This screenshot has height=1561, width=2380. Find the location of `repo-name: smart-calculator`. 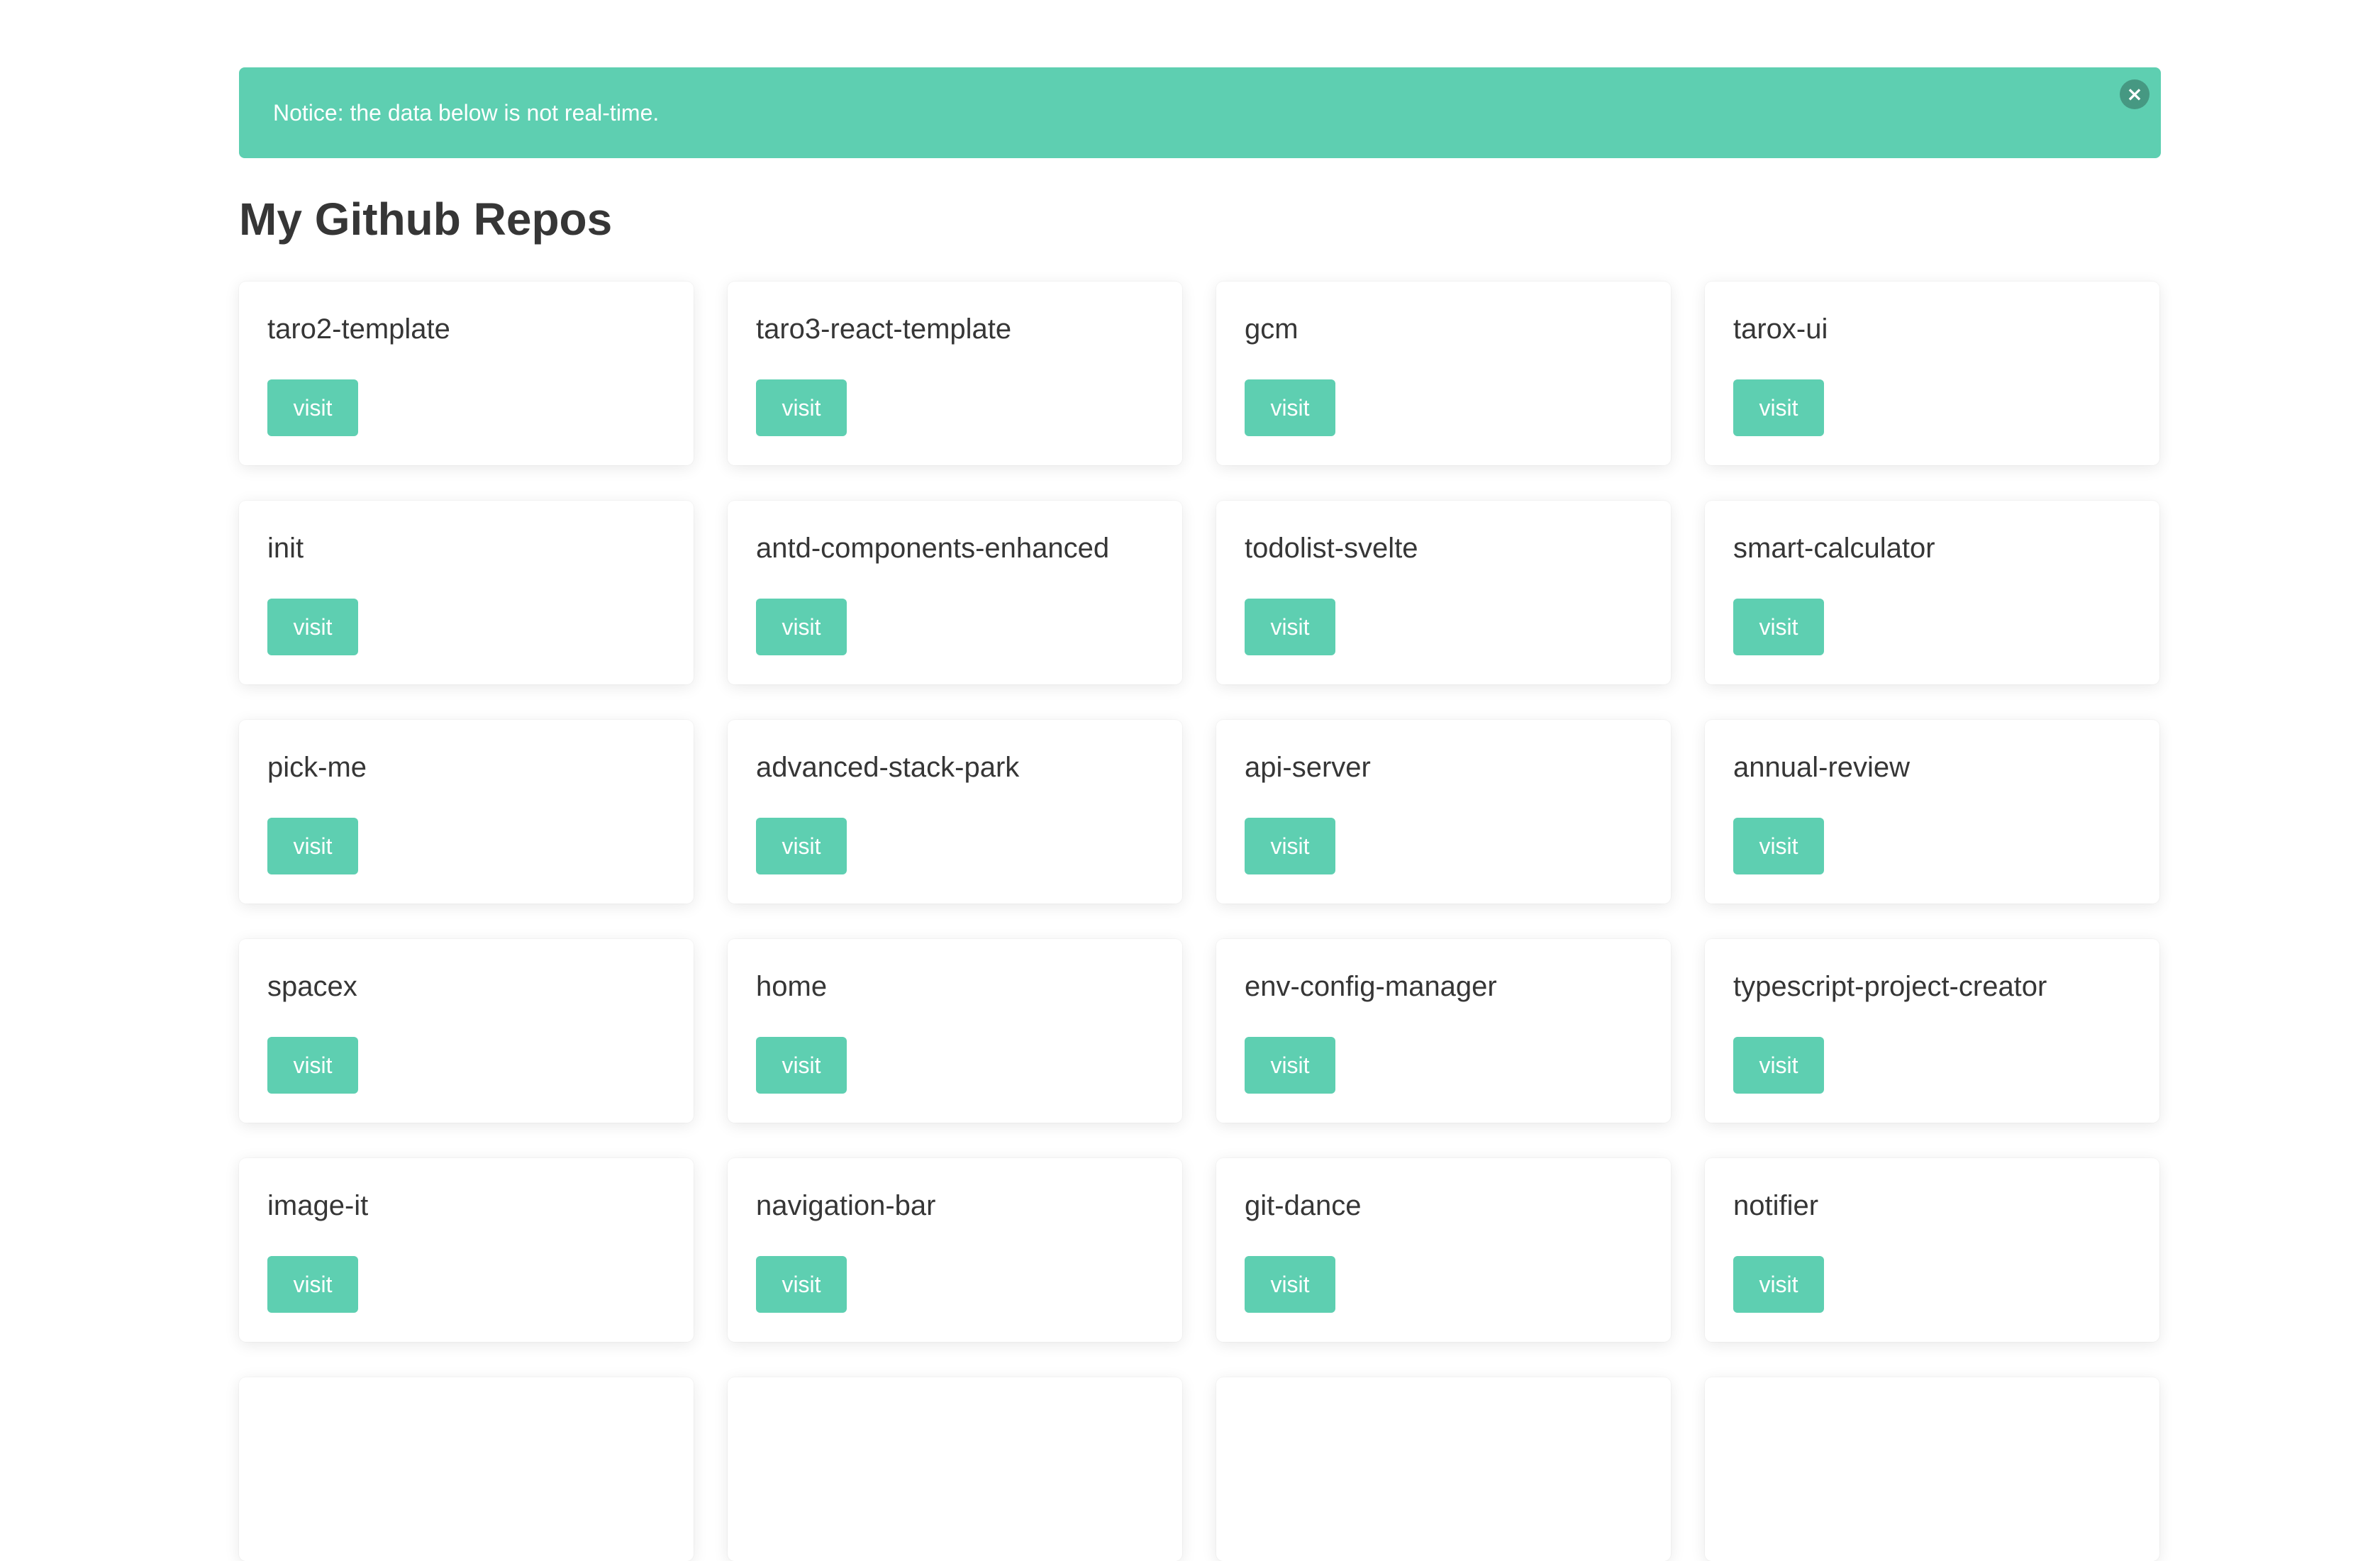

repo-name: smart-calculator is located at coordinates (1834, 548).